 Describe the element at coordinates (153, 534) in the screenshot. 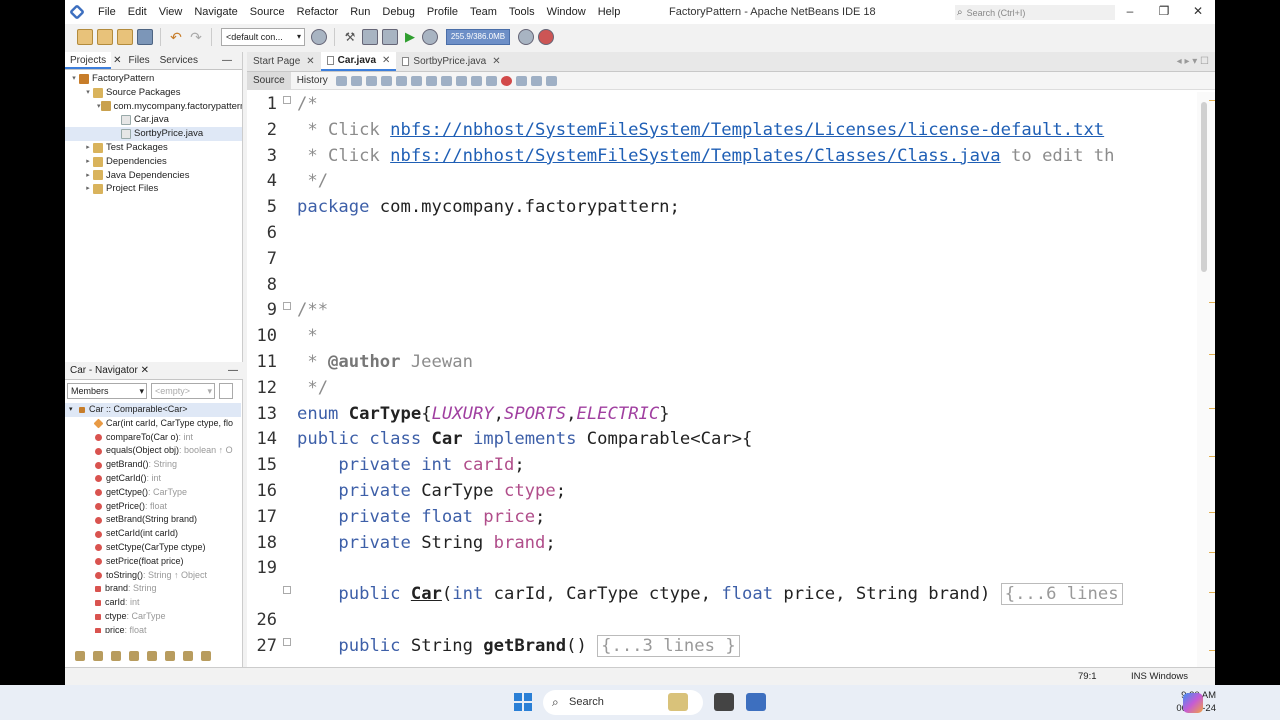

I see `navigator-member: setCarId(int carId)` at that location.